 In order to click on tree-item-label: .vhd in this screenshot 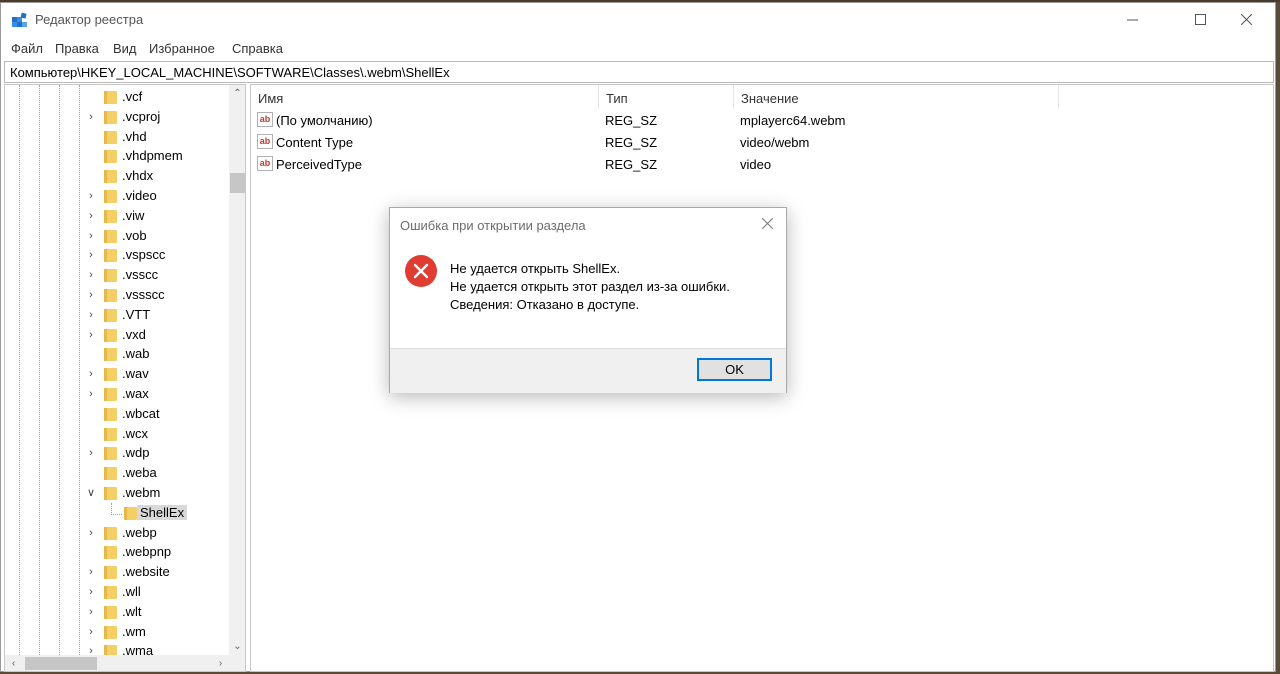, I will do `click(134, 136)`.